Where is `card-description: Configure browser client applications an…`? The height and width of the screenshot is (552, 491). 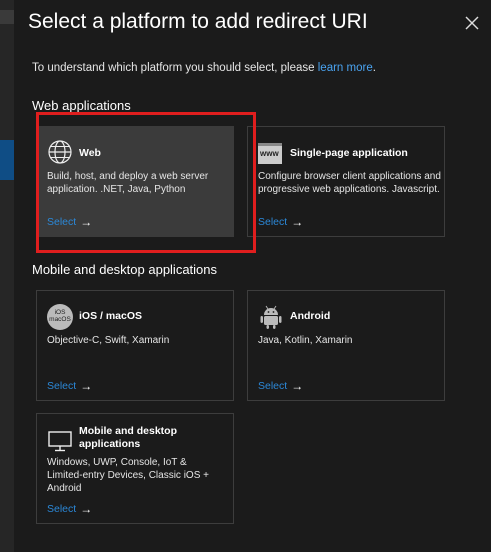
card-description: Configure browser client applications an… is located at coordinates (349, 183).